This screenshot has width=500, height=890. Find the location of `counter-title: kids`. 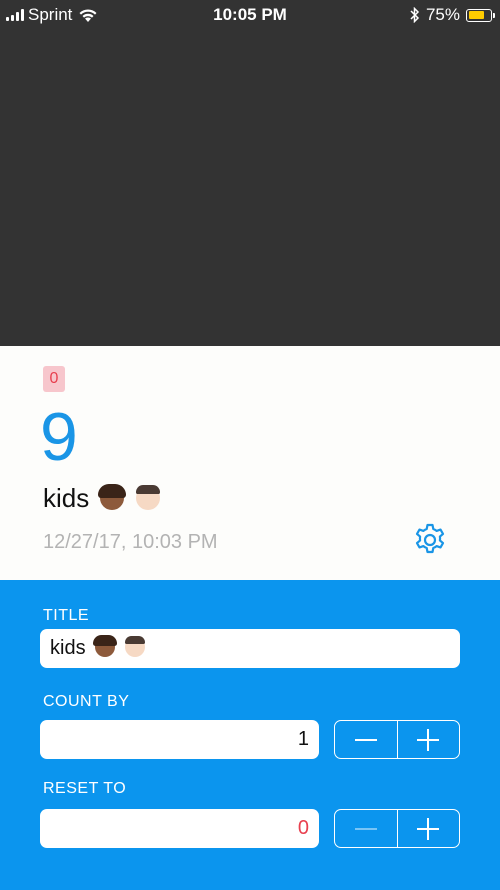

counter-title: kids is located at coordinates (101, 498).